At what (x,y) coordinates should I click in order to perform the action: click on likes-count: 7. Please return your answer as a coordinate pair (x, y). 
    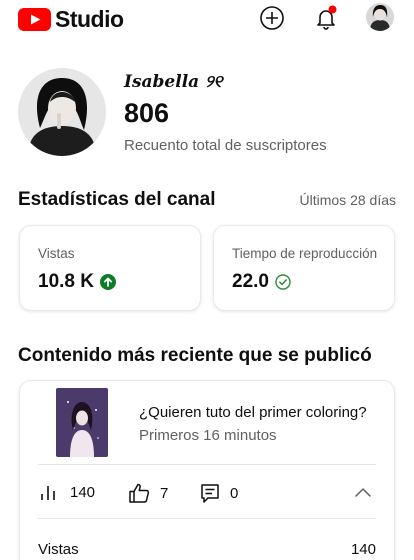
    Looking at the image, I should click on (164, 493).